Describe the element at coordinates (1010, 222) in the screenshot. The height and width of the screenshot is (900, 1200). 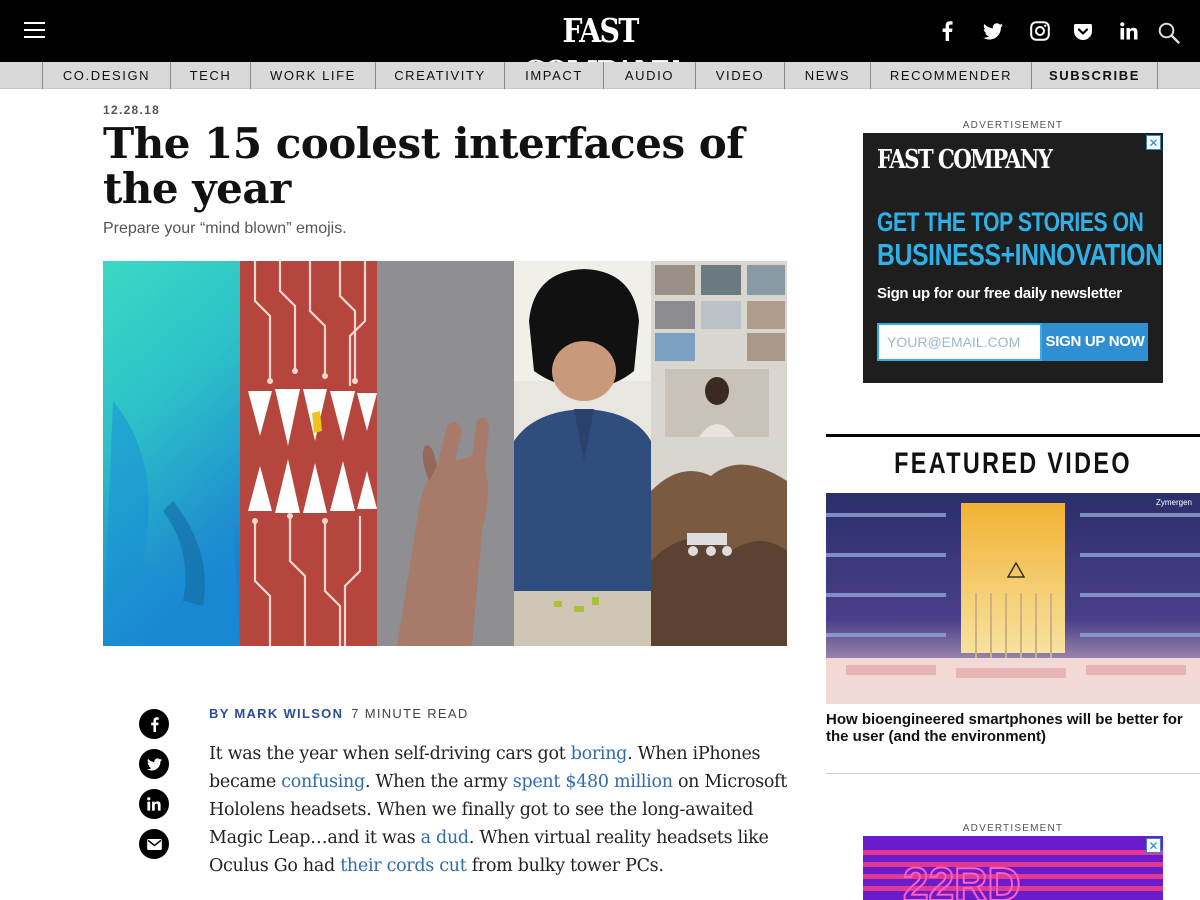
I see `ad-headline-1: GET THE TOP STORIES ON` at that location.